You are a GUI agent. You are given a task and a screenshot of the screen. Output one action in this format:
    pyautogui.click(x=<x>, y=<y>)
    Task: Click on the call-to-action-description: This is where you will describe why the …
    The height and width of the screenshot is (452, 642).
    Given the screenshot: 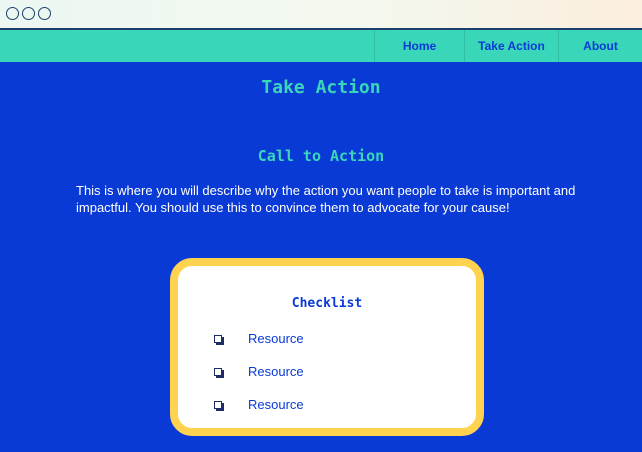 What is the action you would take?
    pyautogui.click(x=326, y=199)
    